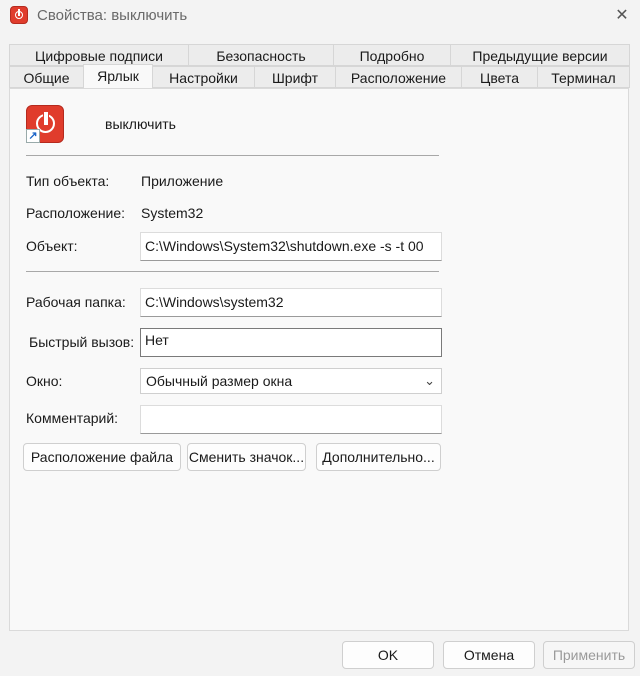 Image resolution: width=640 pixels, height=676 pixels. I want to click on window-title: Свойства: выключить, so click(112, 15).